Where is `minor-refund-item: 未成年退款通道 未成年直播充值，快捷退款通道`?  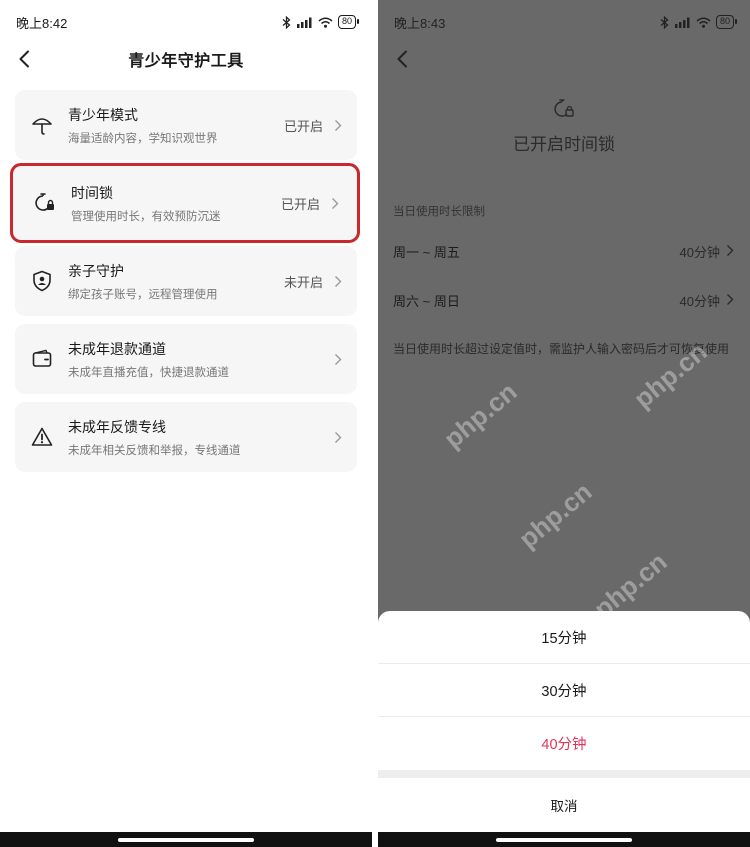
minor-refund-item: 未成年退款通道 未成年直播充值，快捷退款通道 is located at coordinates (186, 359).